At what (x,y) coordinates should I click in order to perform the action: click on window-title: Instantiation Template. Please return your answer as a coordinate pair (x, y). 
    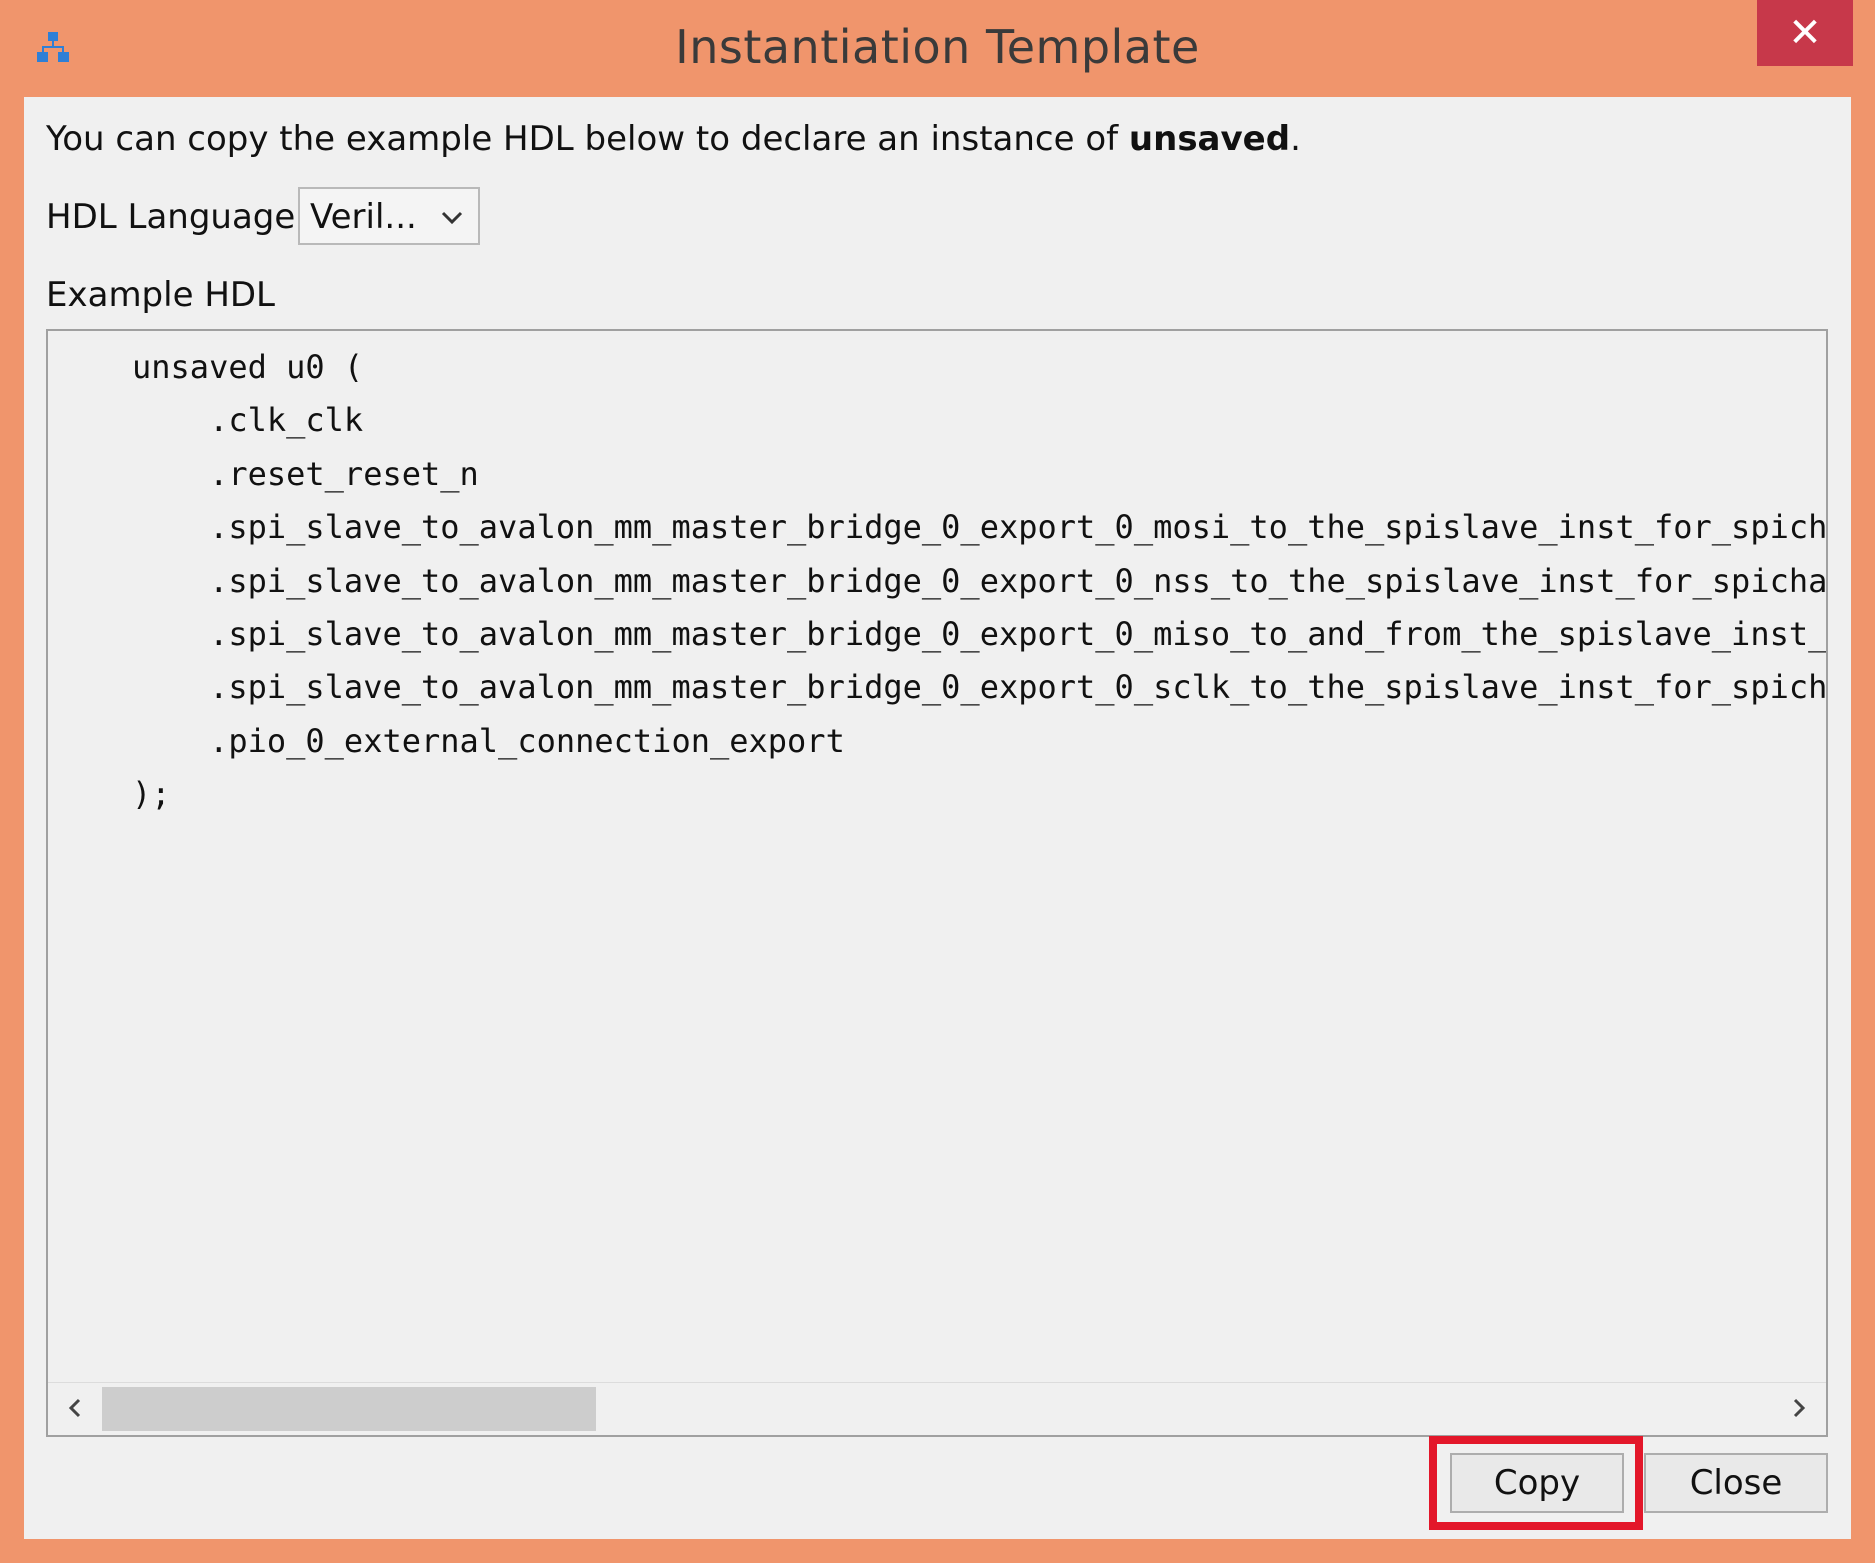
    Looking at the image, I should click on (937, 47).